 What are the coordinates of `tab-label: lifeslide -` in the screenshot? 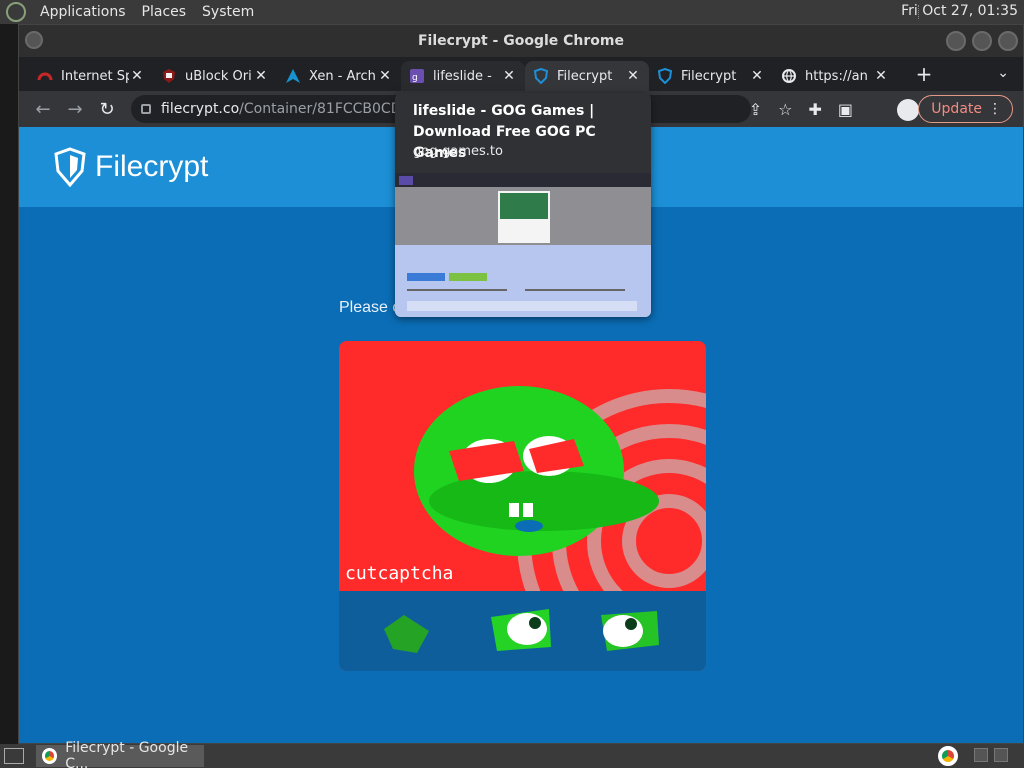 It's located at (462, 76).